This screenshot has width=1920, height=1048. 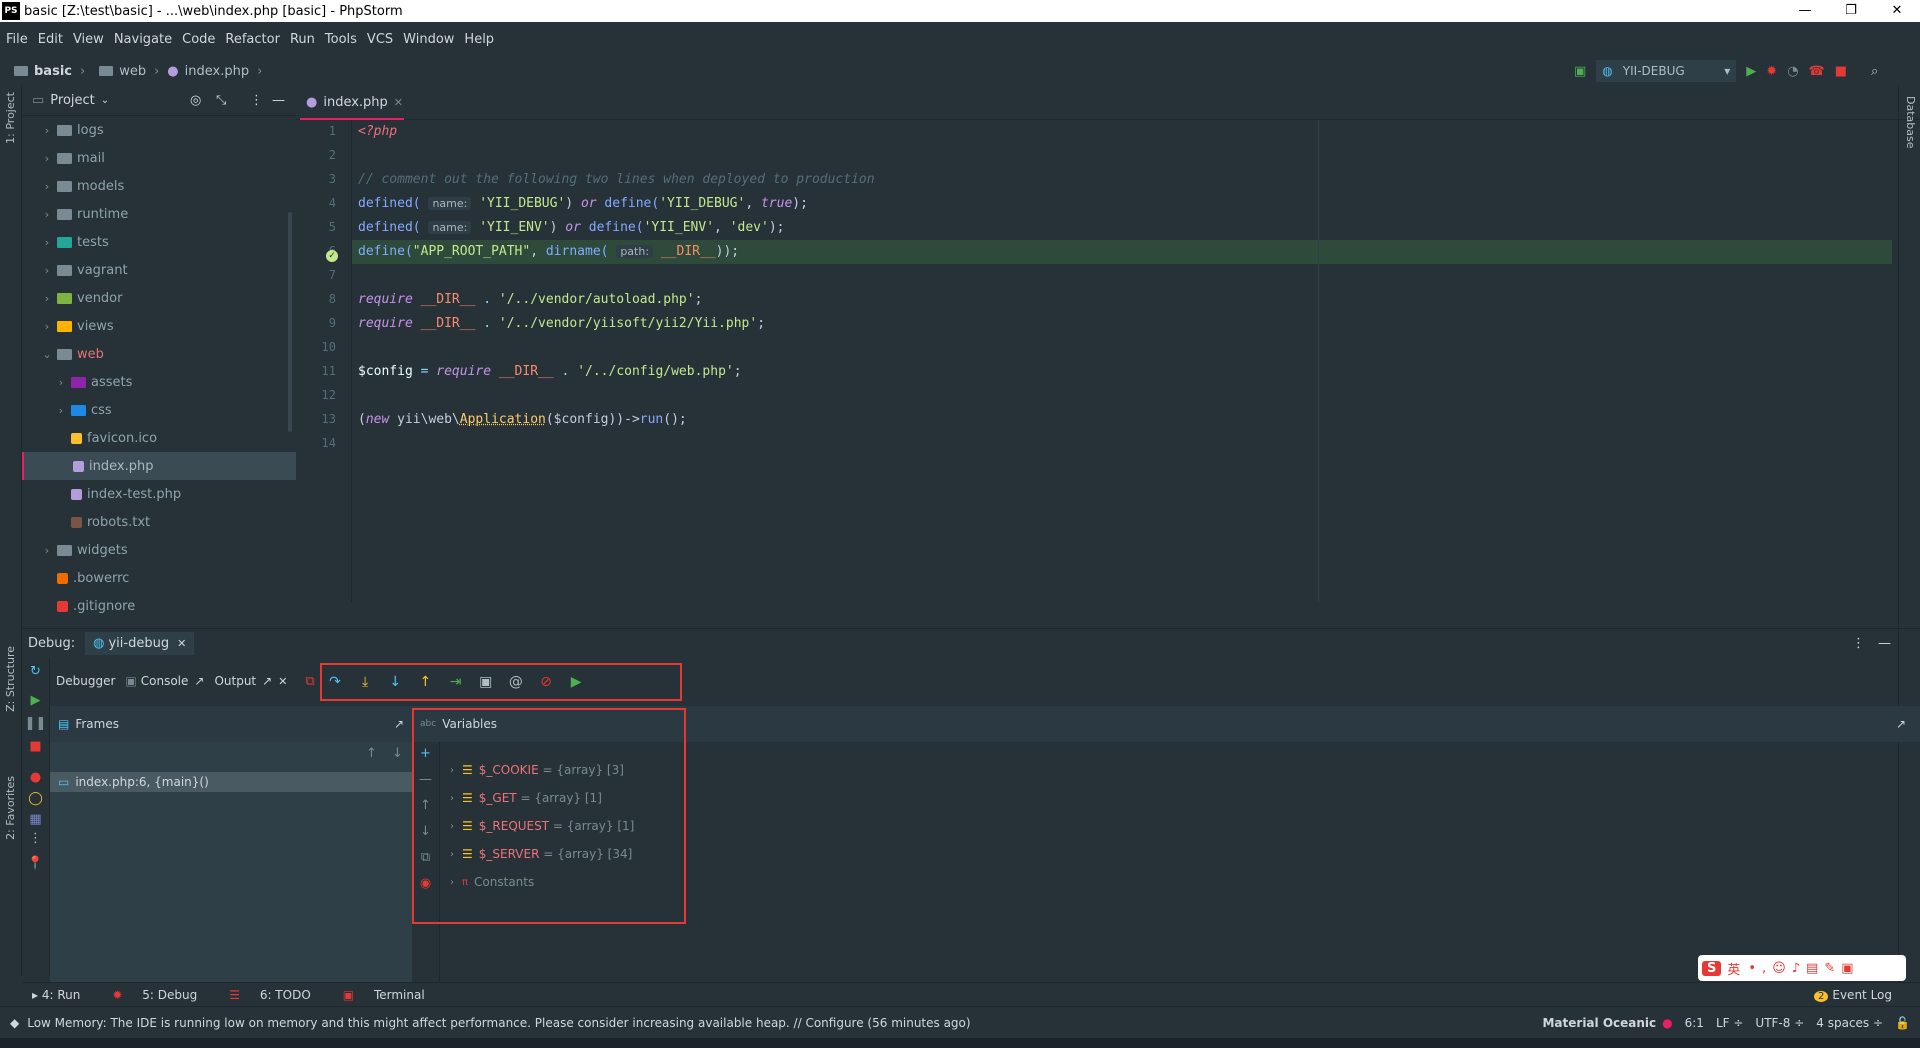 I want to click on tree-item: › logs, so click(x=159, y=130).